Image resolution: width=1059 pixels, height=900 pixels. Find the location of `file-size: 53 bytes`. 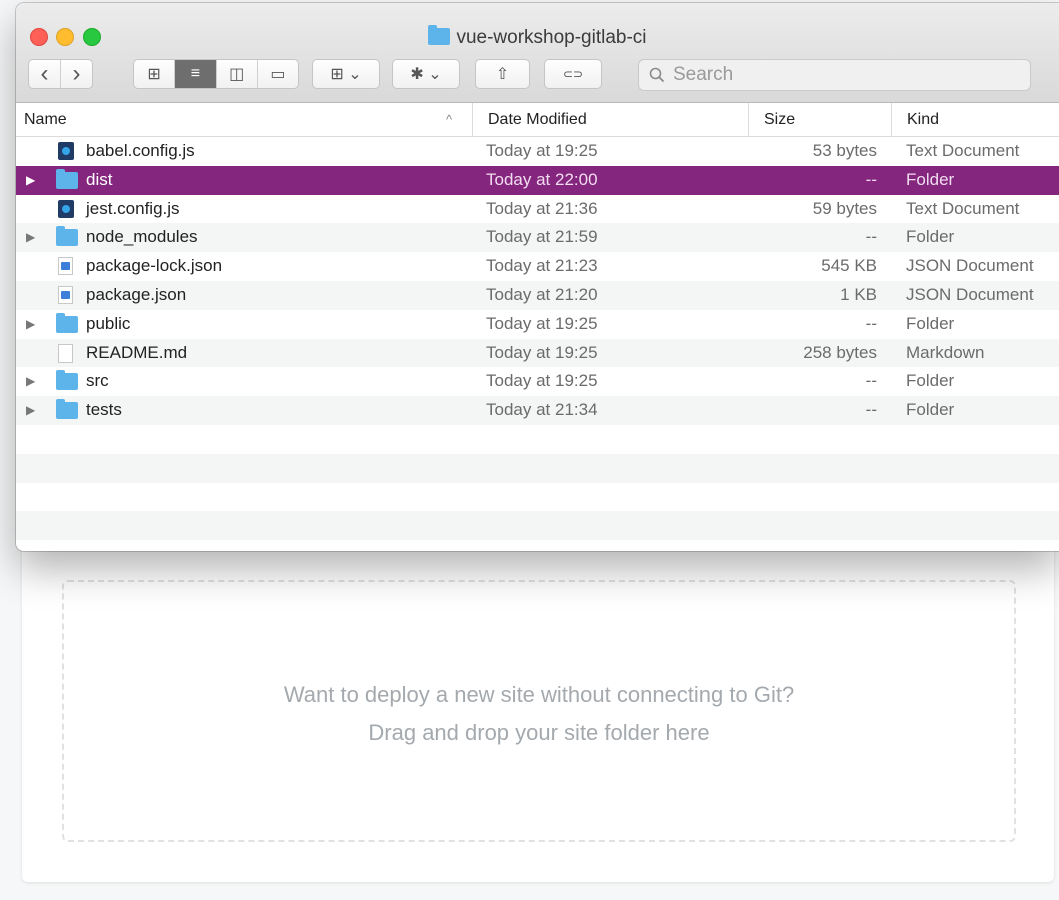

file-size: 53 bytes is located at coordinates (844, 150).